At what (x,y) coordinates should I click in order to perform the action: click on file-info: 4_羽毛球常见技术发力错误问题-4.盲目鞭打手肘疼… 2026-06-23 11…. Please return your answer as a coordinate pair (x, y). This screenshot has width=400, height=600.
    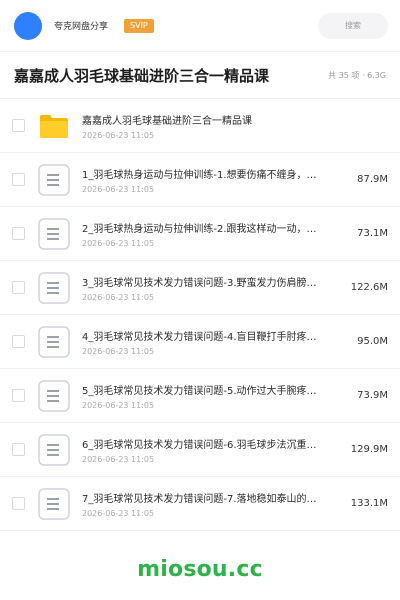
    Looking at the image, I should click on (210, 342).